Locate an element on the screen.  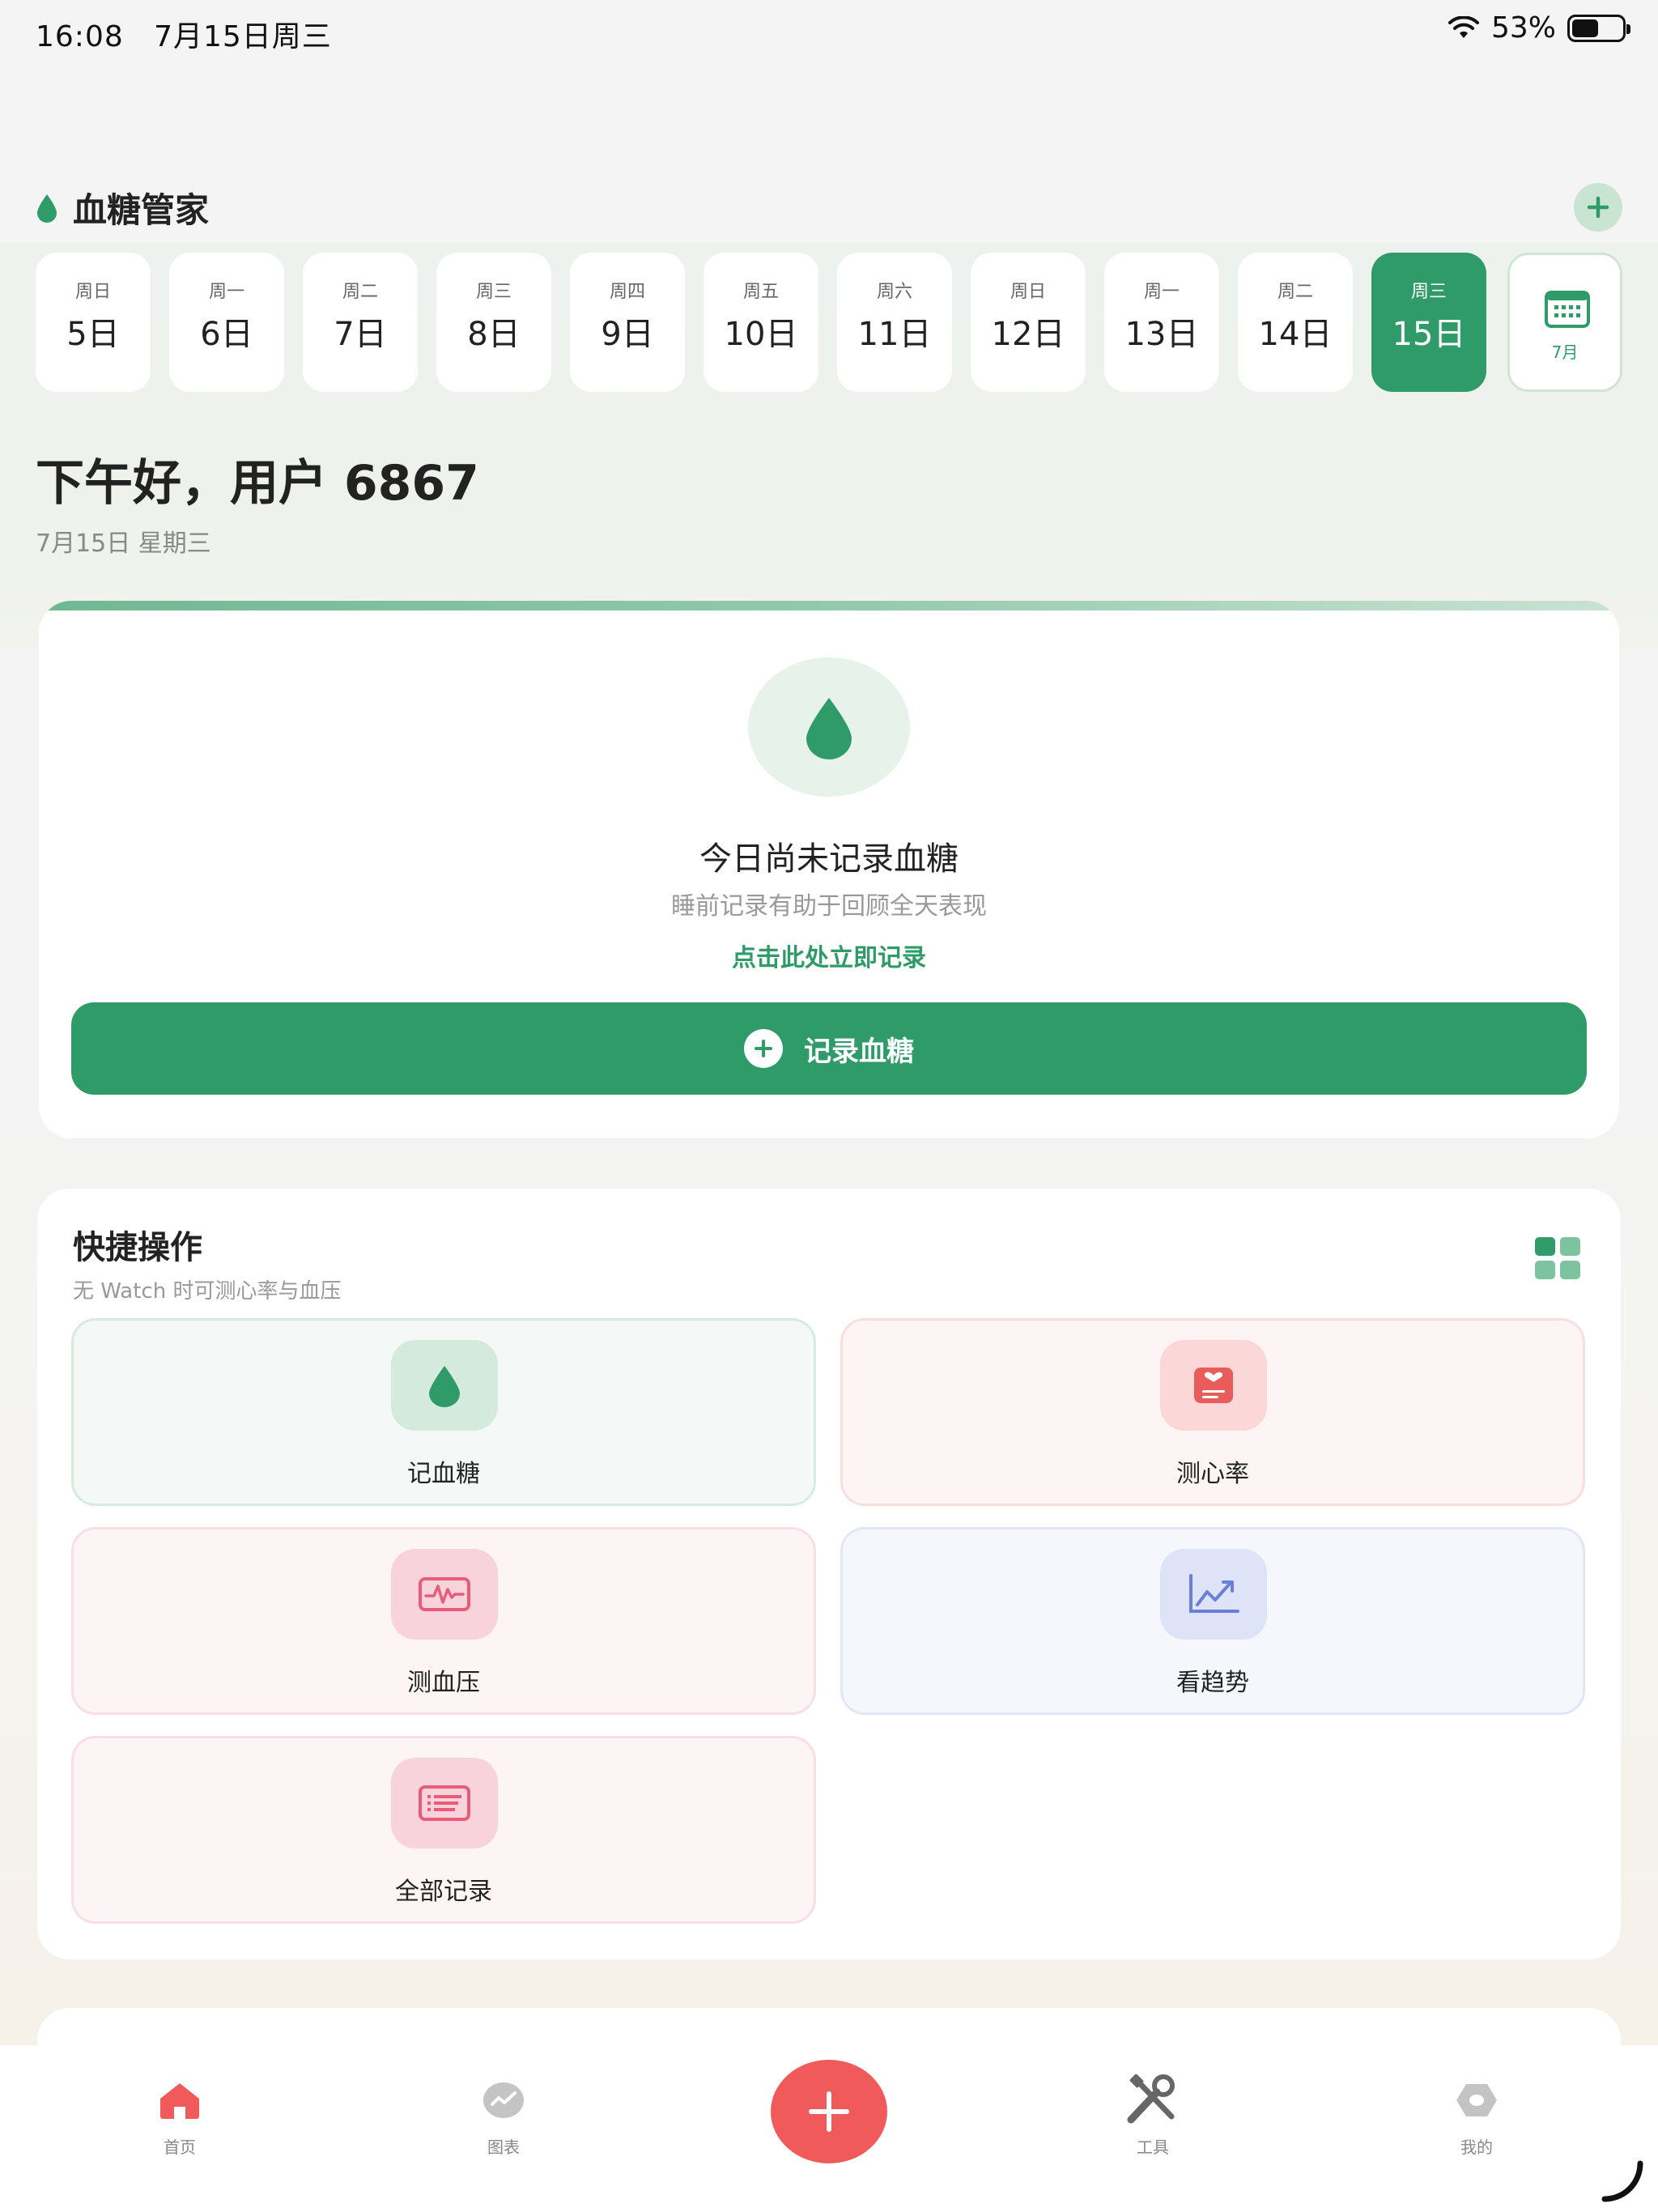
grid-view-icon is located at coordinates (1557, 1258).